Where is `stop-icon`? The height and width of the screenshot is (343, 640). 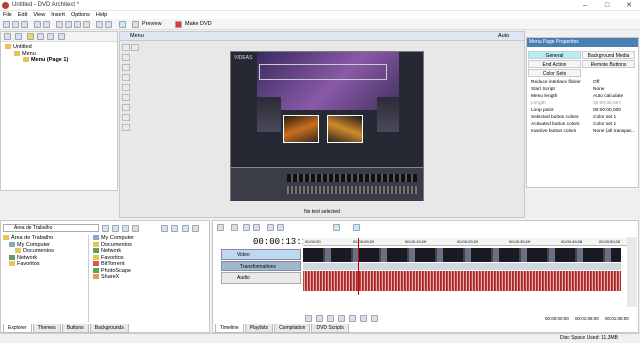
stop-icon is located at coordinates (352, 318).